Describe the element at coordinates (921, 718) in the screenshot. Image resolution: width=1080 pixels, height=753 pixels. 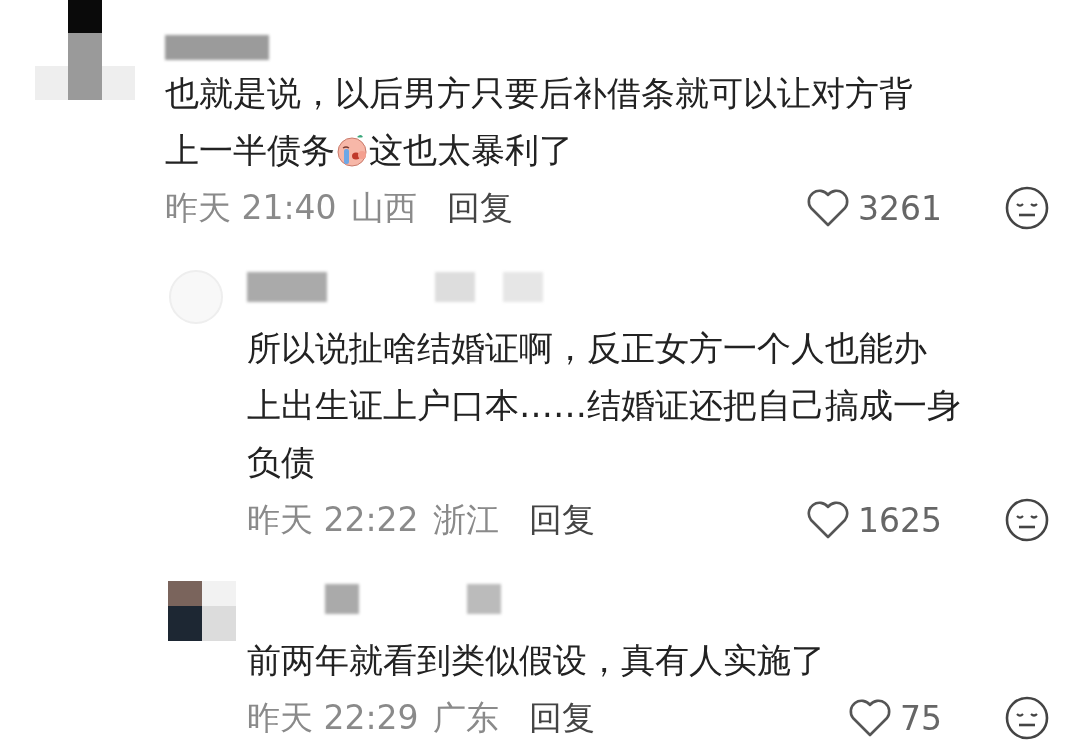
I see `like-count: 75` at that location.